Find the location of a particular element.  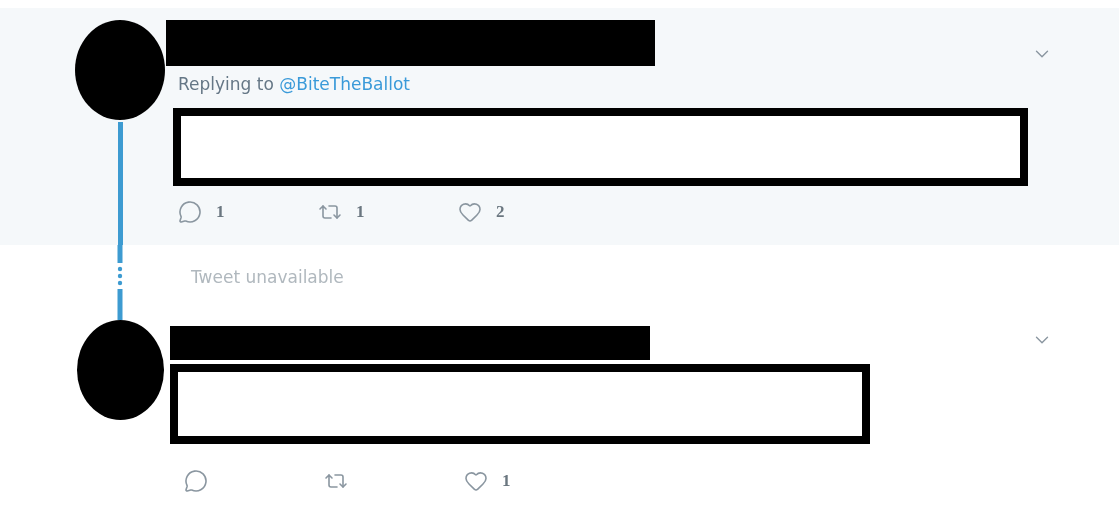

tweet-unavailable-text: Tweet unavailable is located at coordinates (268, 277).